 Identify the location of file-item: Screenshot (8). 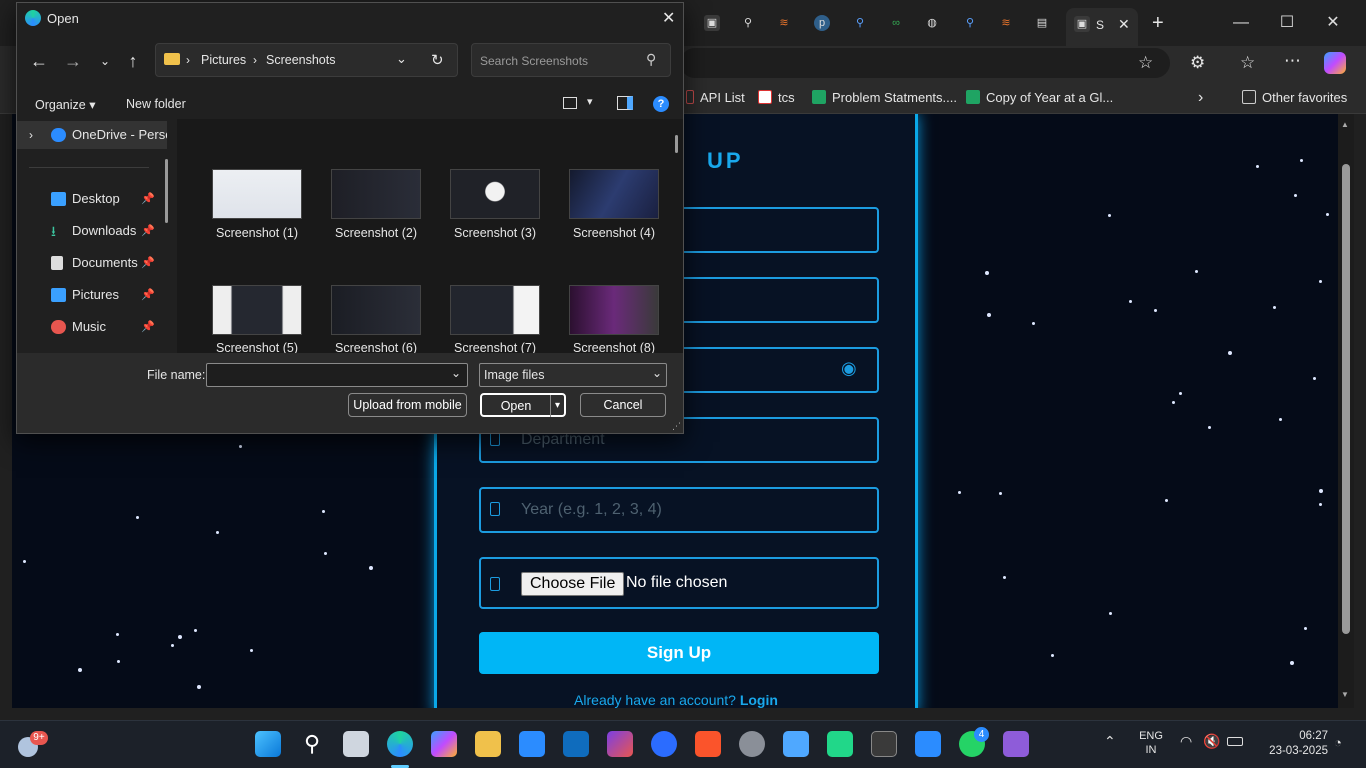
(614, 297).